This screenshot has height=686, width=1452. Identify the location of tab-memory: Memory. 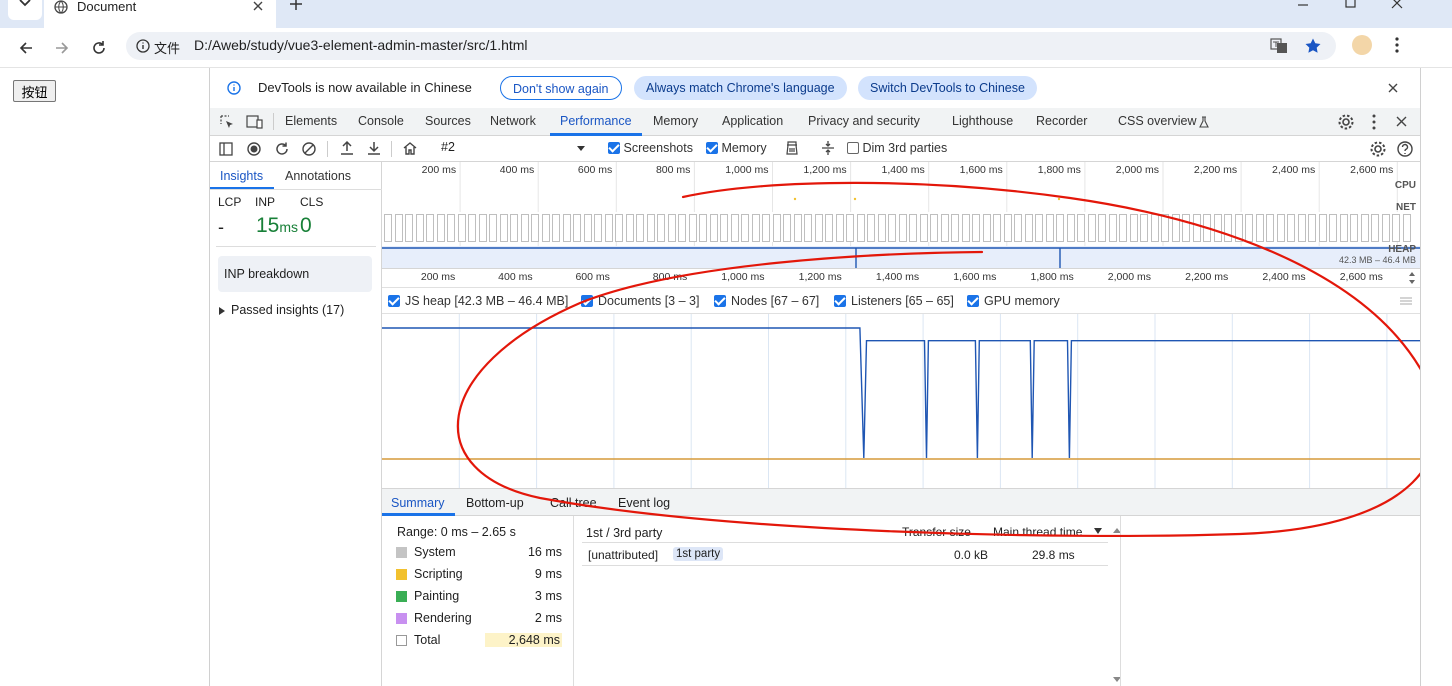
(675, 121).